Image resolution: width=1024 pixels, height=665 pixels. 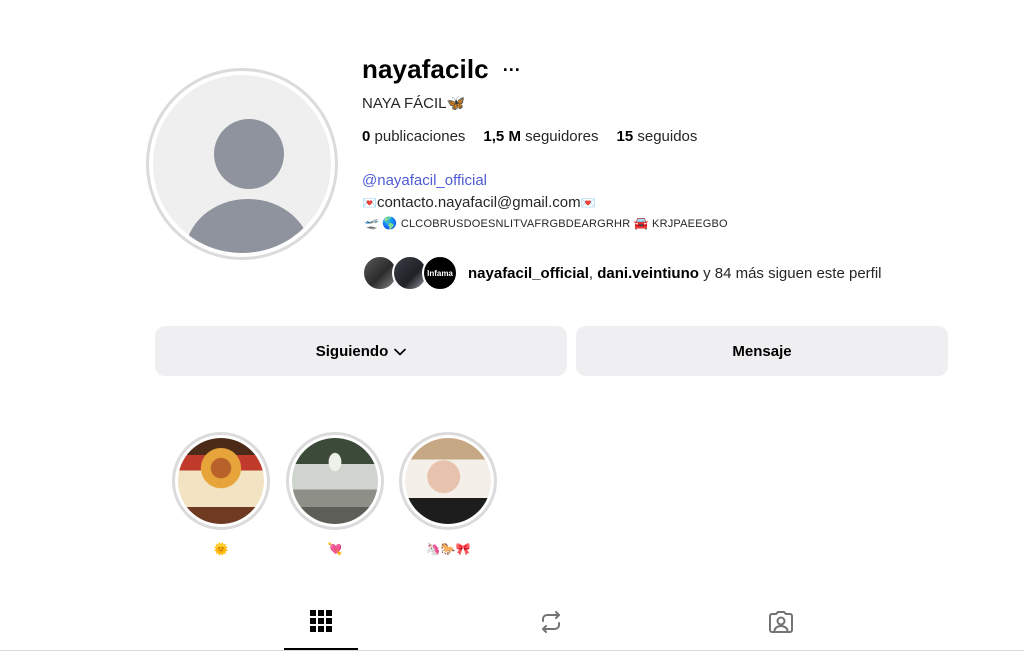 What do you see at coordinates (390, 223) in the screenshot?
I see `globe-icon: 🌎` at bounding box center [390, 223].